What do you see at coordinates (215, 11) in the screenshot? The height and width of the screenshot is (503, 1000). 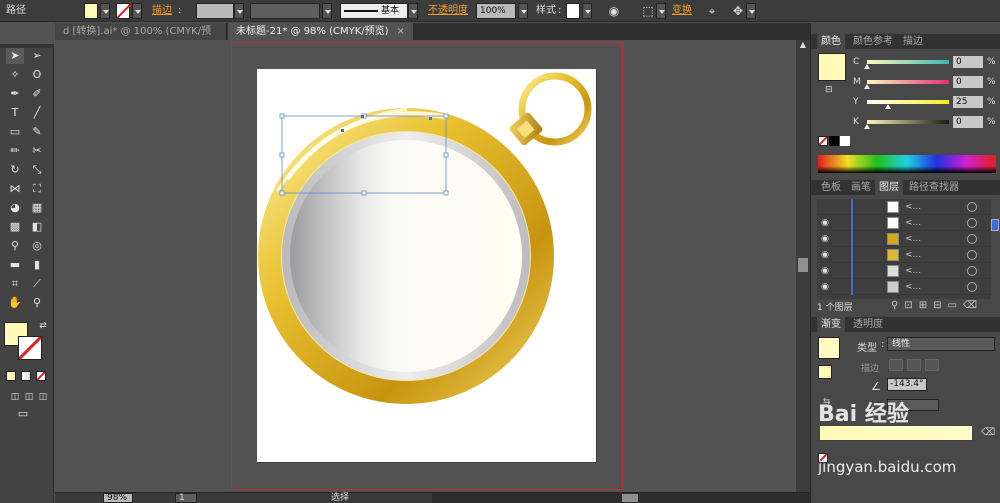 I see `stroke-weight-field` at bounding box center [215, 11].